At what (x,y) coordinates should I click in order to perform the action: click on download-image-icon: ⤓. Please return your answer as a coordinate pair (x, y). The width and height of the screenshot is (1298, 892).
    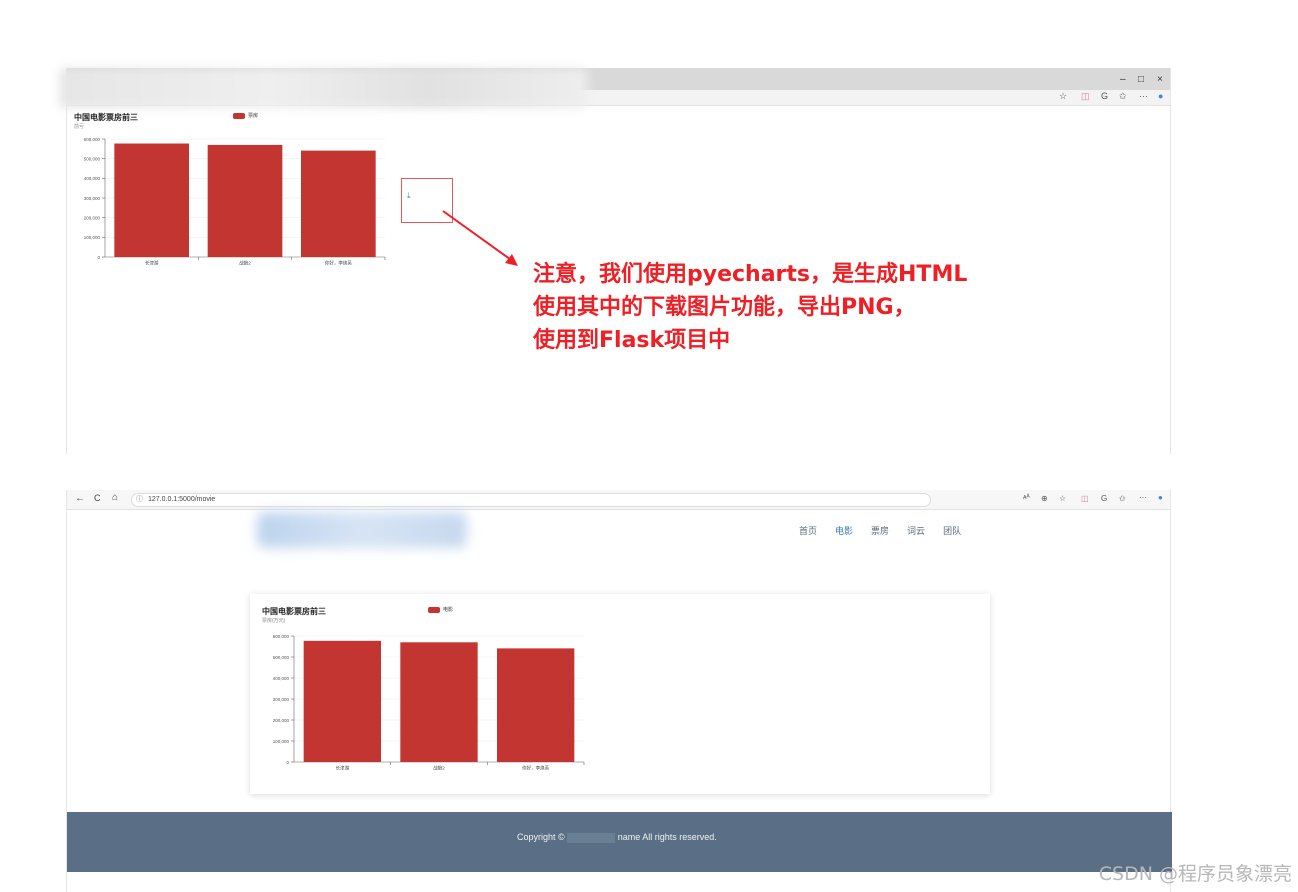
    Looking at the image, I should click on (409, 196).